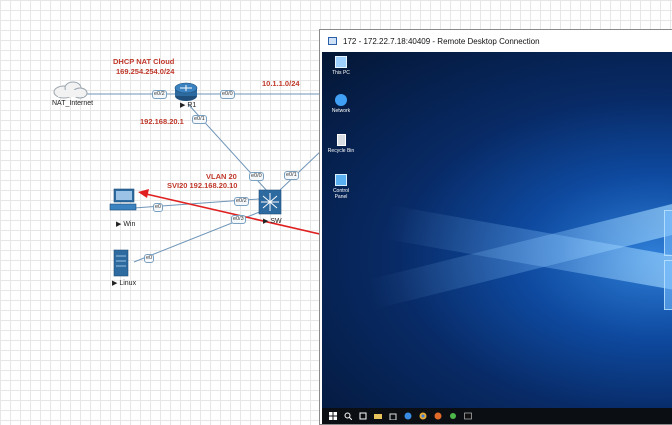 This screenshot has height=425, width=672. Describe the element at coordinates (341, 111) in the screenshot. I see `desktop-icon-label: Network` at that location.